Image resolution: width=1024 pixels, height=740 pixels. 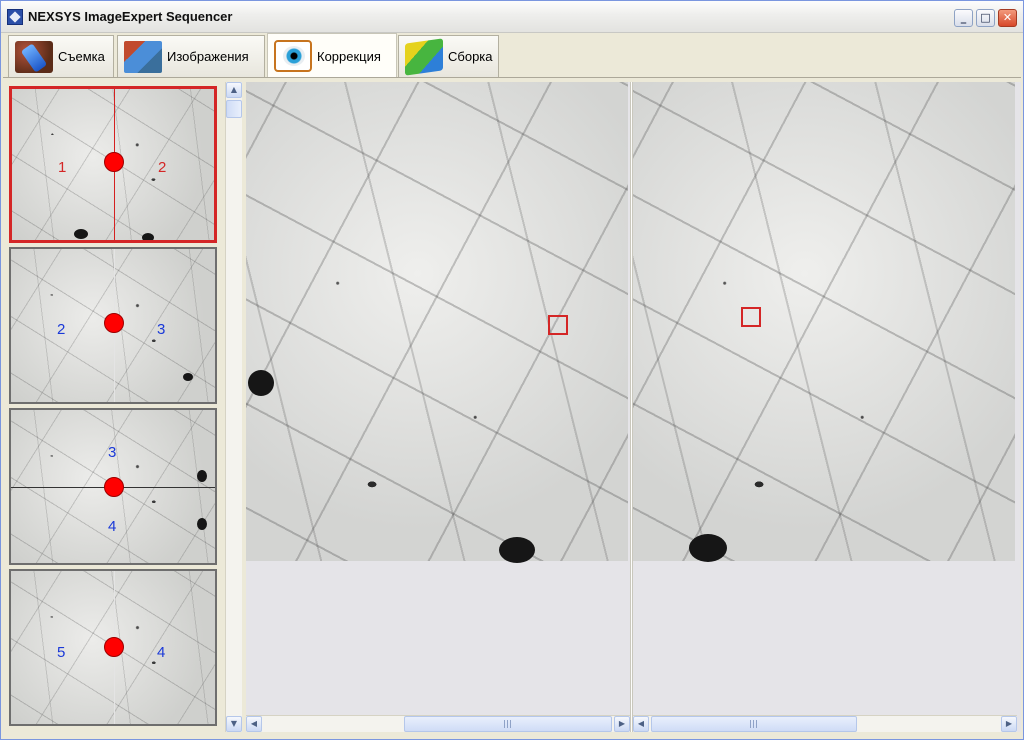 I want to click on tab-correction: Коррекция, so click(x=332, y=55).